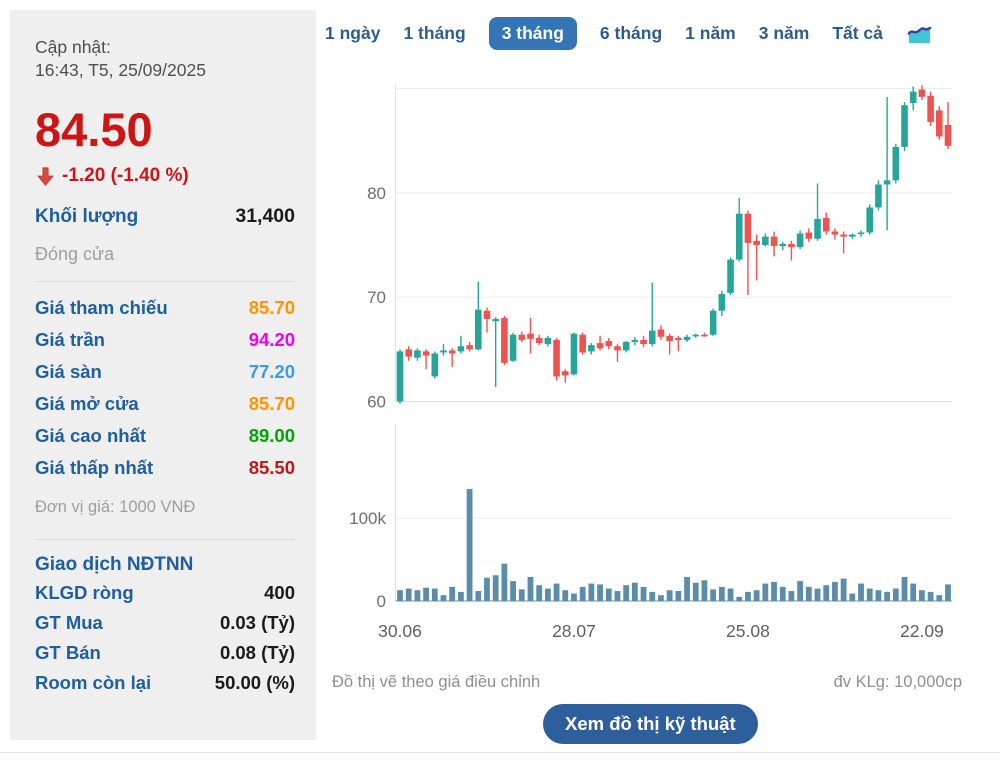 The height and width of the screenshot is (763, 1000). What do you see at coordinates (165, 59) in the screenshot?
I see `updated-block: Cập nhật: 16:43, T5, 25/09/2025` at bounding box center [165, 59].